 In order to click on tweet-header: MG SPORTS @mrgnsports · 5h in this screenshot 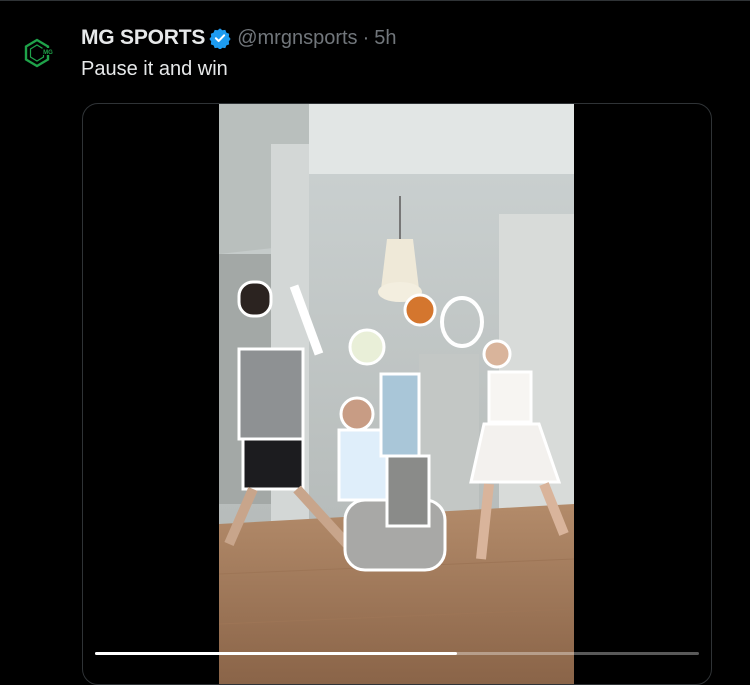, I will do `click(238, 38)`.